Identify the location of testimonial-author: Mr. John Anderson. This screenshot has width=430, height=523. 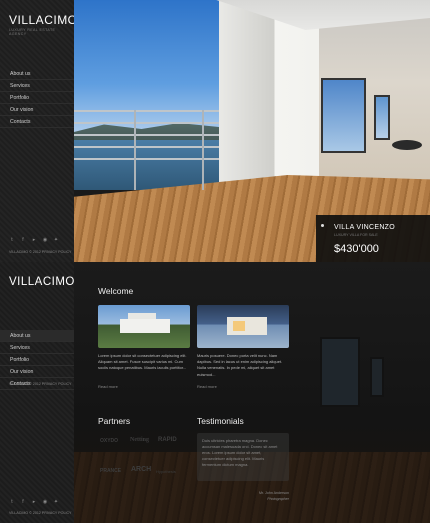
(274, 493).